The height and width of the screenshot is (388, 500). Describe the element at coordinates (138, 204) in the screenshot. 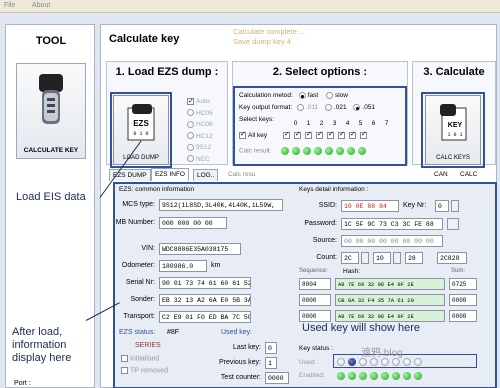

I see `mcs-type-label: MCS type:` at that location.